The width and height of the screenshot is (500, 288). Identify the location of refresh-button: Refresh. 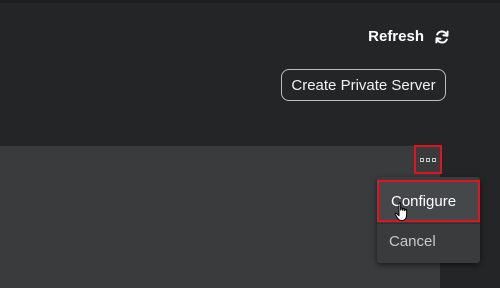
(409, 36).